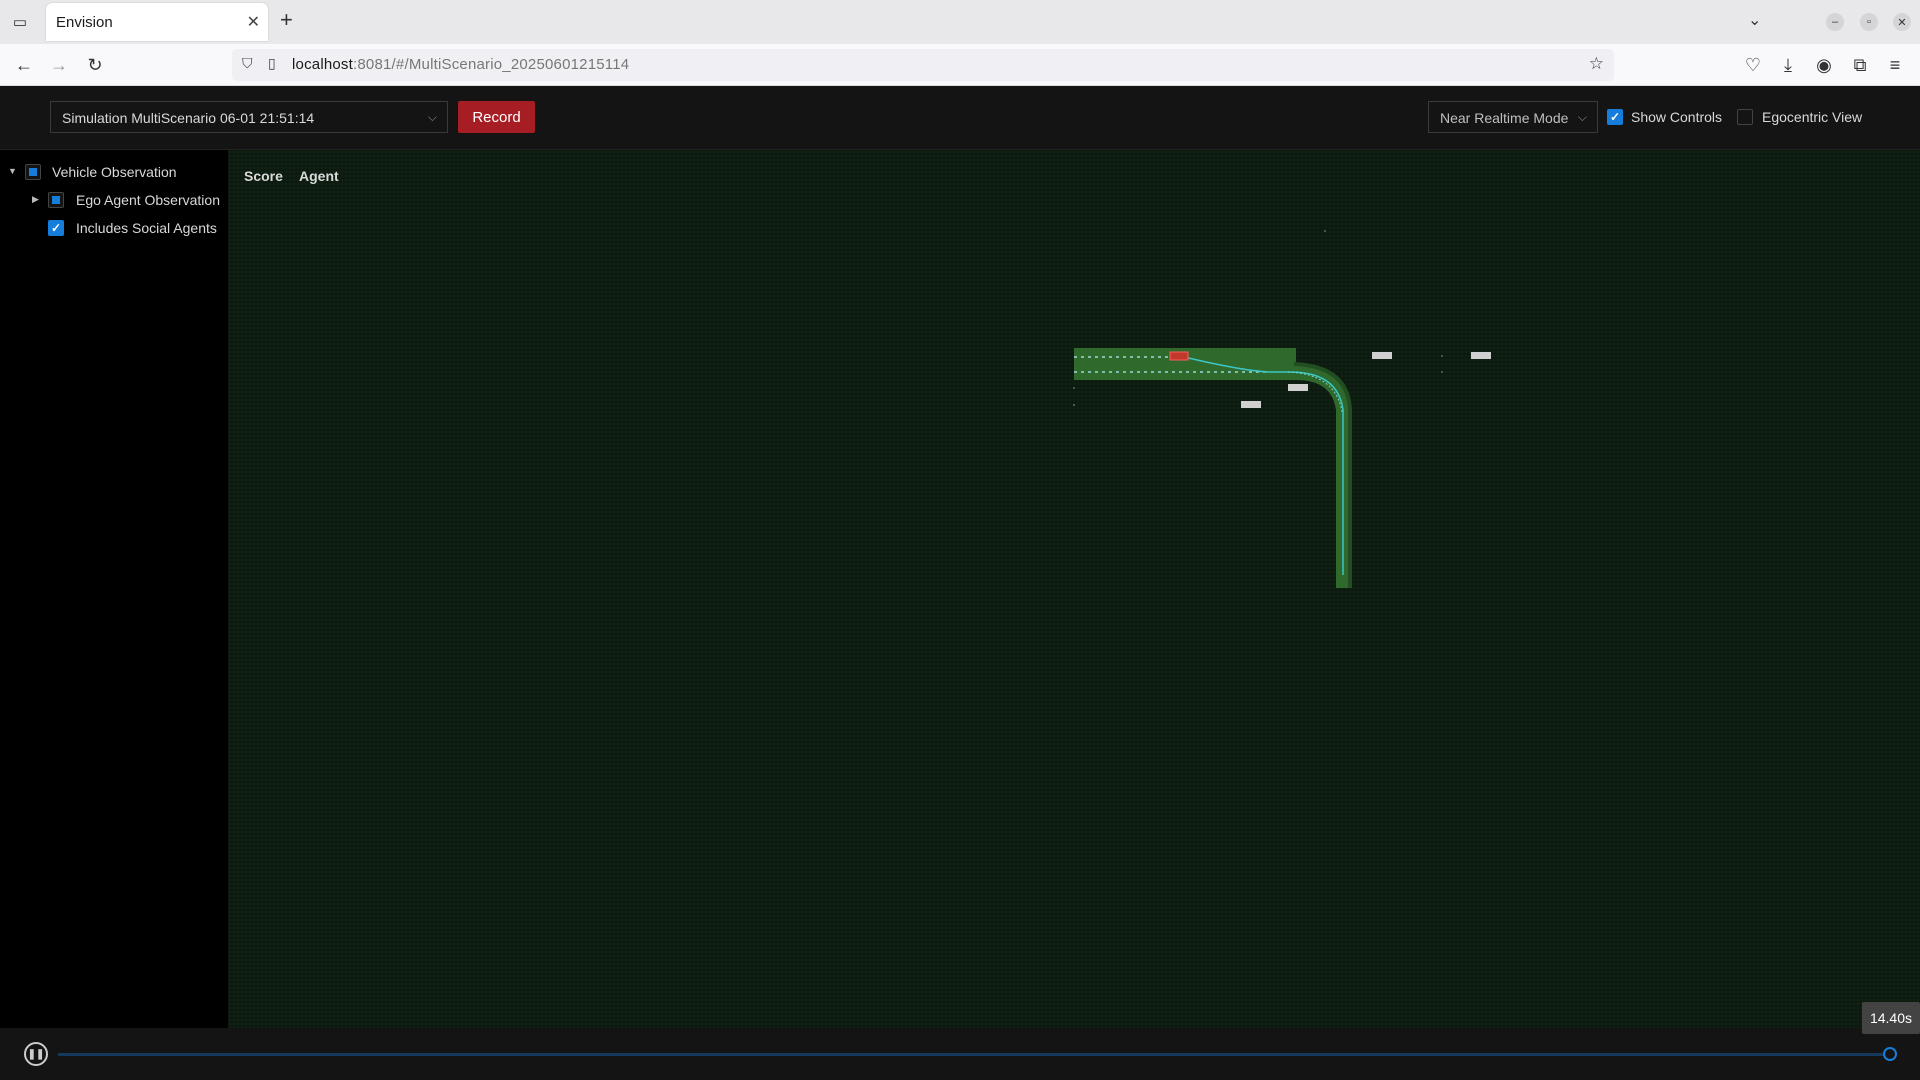 This screenshot has height=1080, width=1920. Describe the element at coordinates (1504, 118) in the screenshot. I see `mode-select-value: Near Realtime Mode` at that location.